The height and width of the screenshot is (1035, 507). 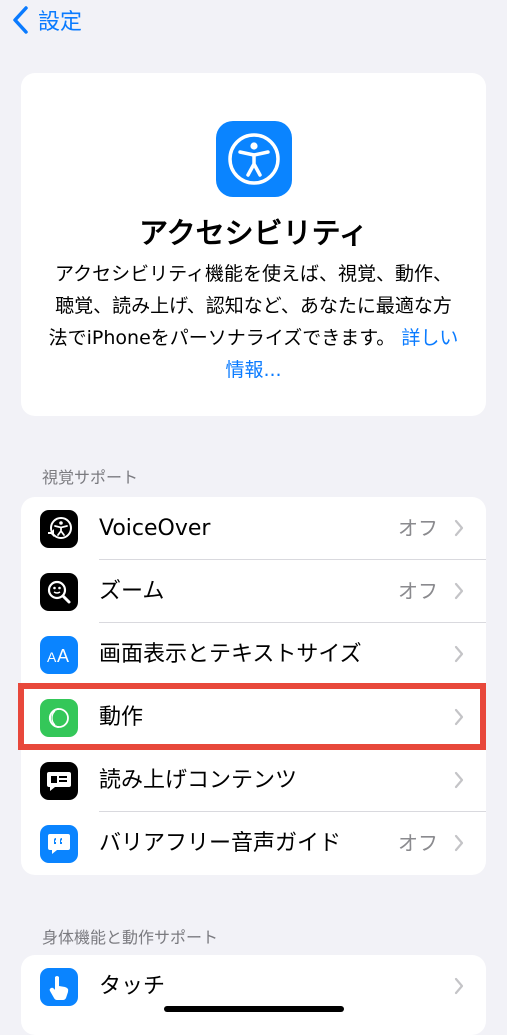 What do you see at coordinates (253, 995) in the screenshot?
I see `physical-settings-group: タッチ` at bounding box center [253, 995].